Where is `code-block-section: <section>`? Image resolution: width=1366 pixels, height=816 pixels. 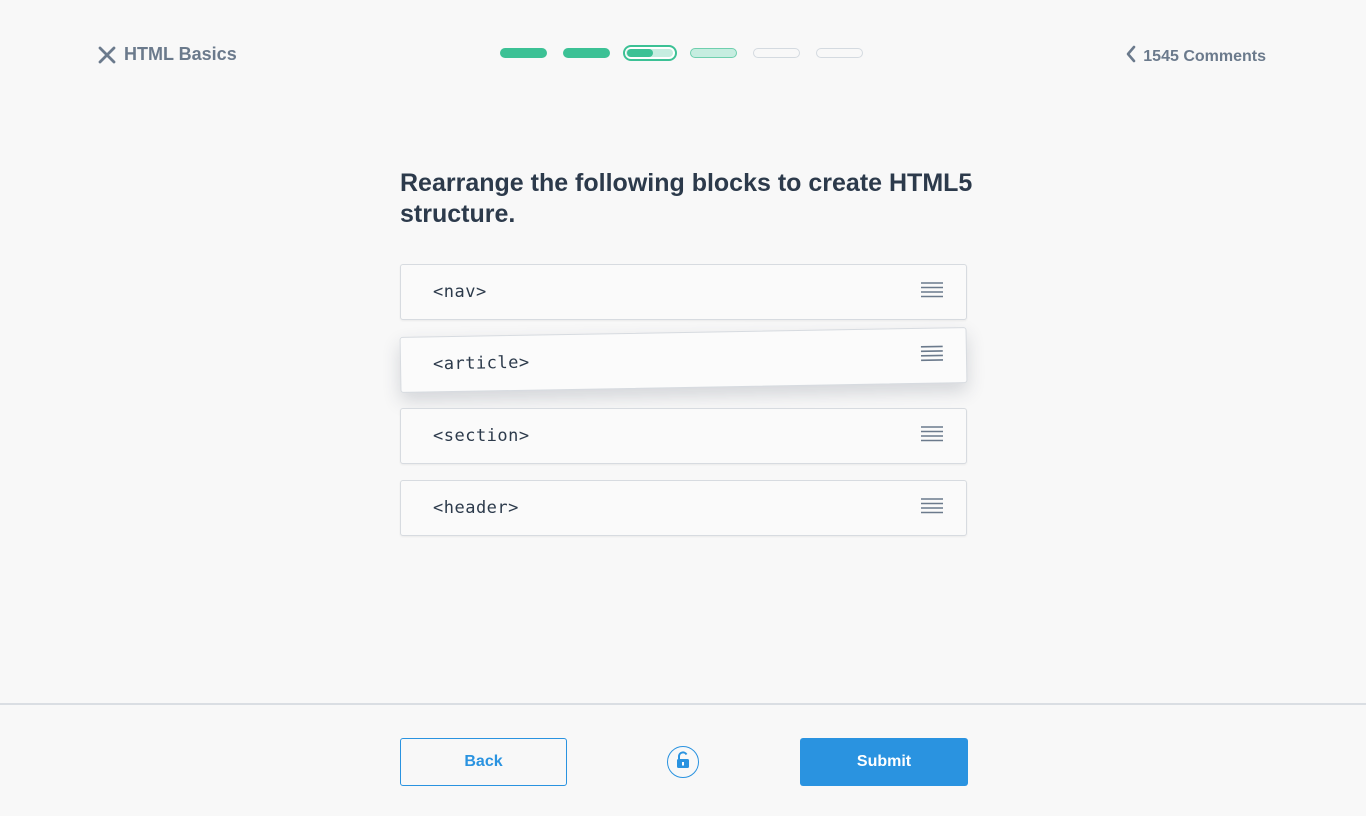
code-block-section: <section> is located at coordinates (683, 436).